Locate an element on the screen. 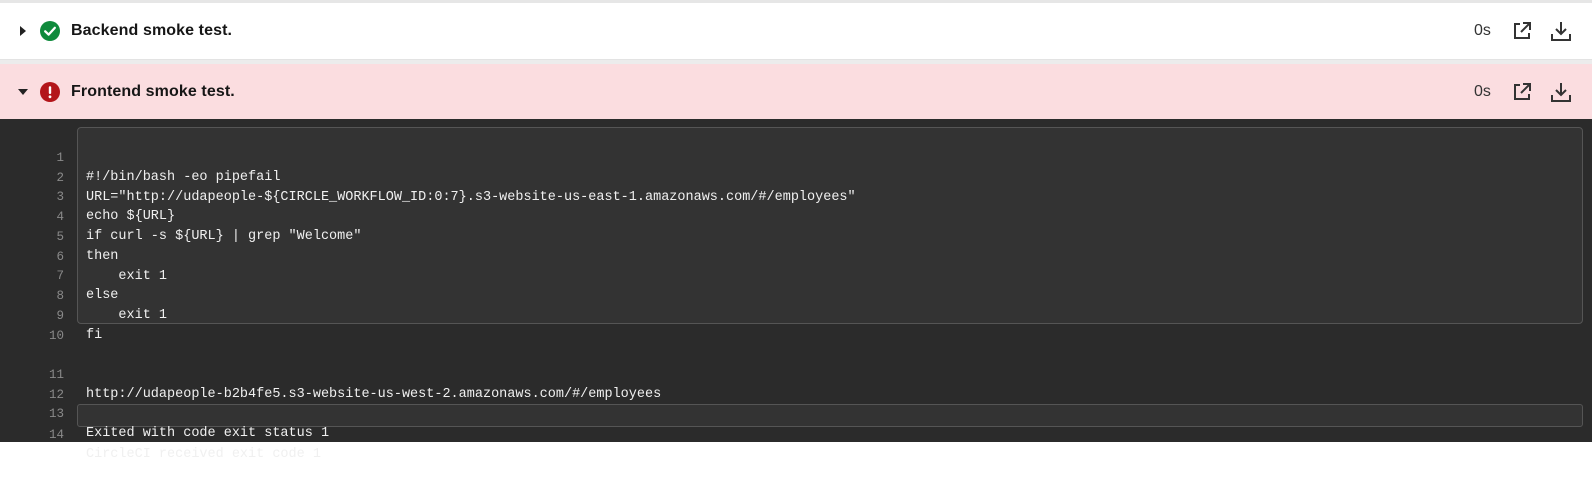 This screenshot has width=1592, height=485. console-line: 13 Exited with code exit status 1 is located at coordinates (164, 412).